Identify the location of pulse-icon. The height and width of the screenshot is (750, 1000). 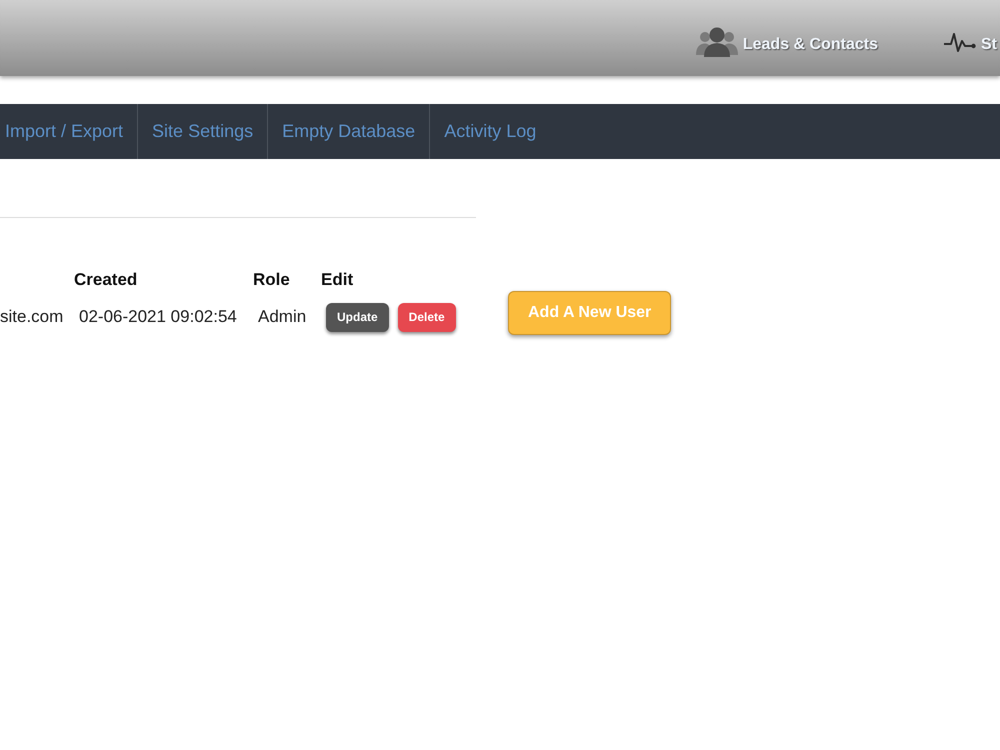
(960, 42).